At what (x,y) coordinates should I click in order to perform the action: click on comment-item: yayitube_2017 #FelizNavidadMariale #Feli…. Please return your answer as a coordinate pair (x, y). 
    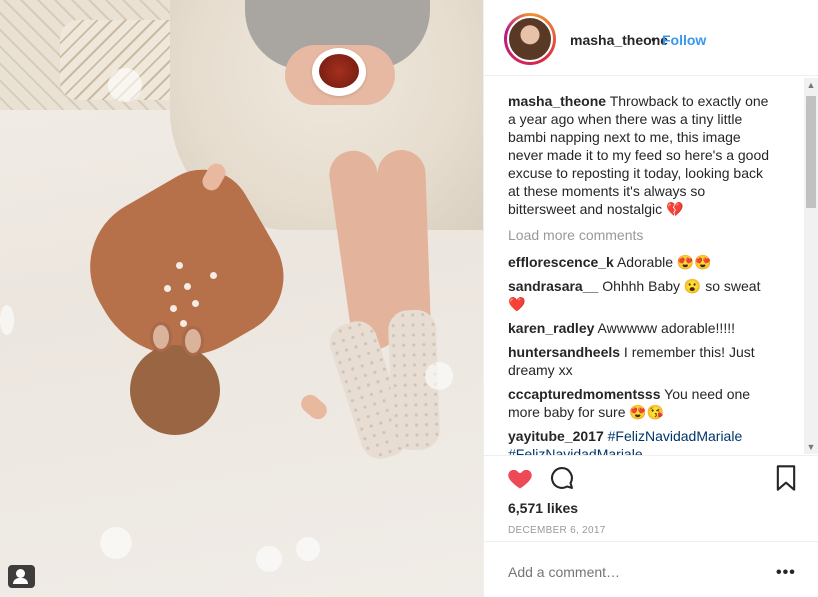
    Looking at the image, I should click on (639, 441).